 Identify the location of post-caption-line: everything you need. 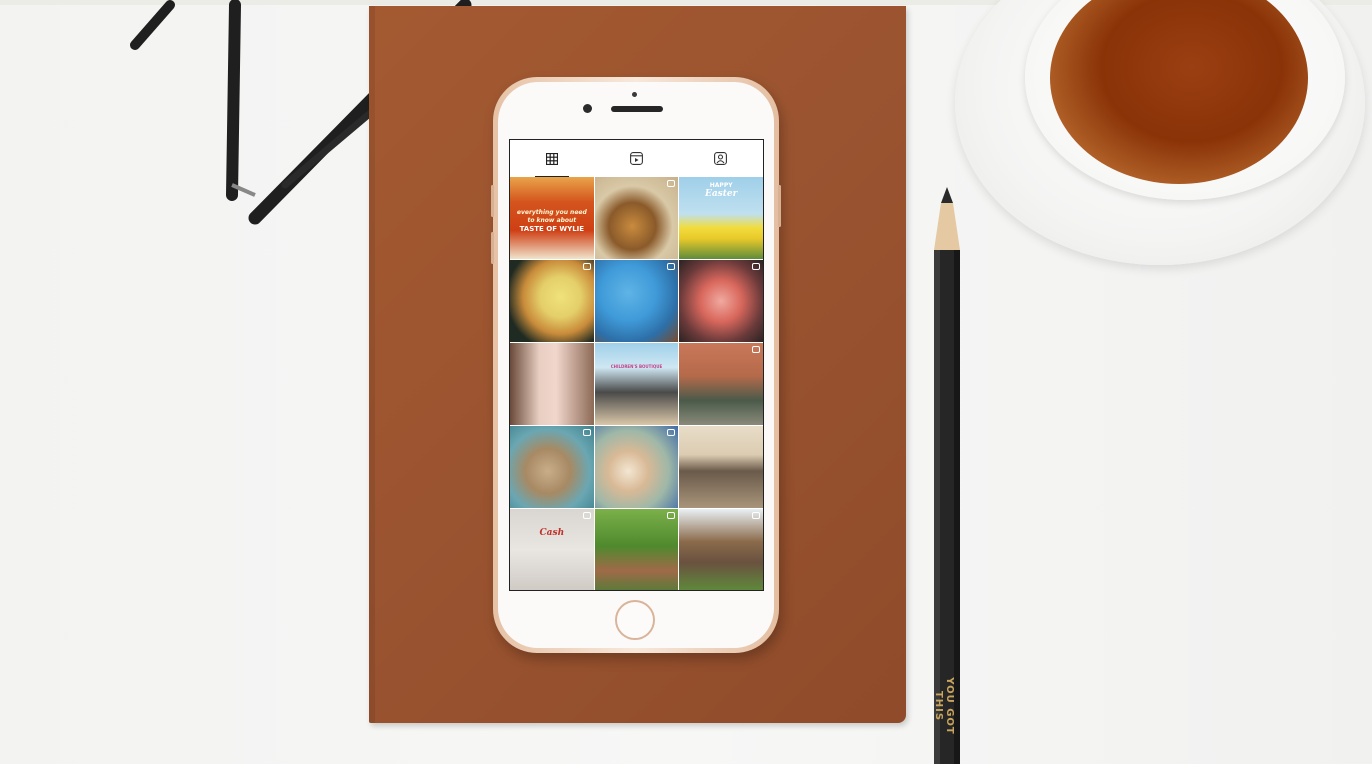
(551, 212).